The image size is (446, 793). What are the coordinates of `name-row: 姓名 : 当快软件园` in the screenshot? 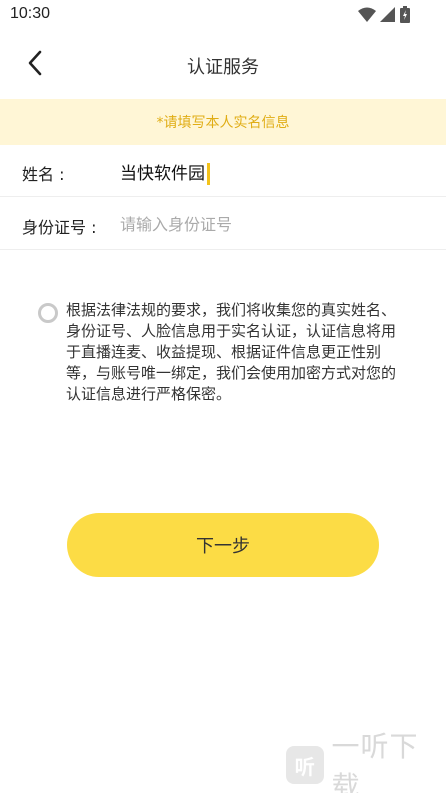 It's located at (223, 171).